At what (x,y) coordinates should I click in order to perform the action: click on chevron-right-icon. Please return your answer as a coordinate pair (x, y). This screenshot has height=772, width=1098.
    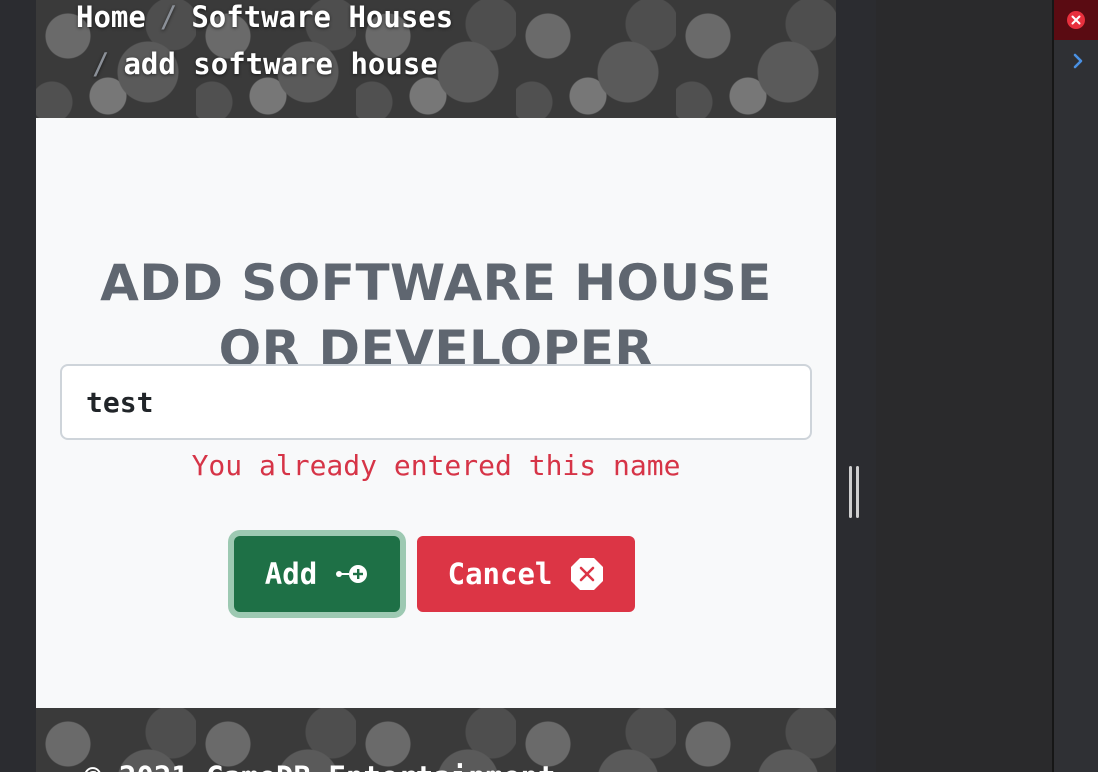
    Looking at the image, I should click on (1078, 61).